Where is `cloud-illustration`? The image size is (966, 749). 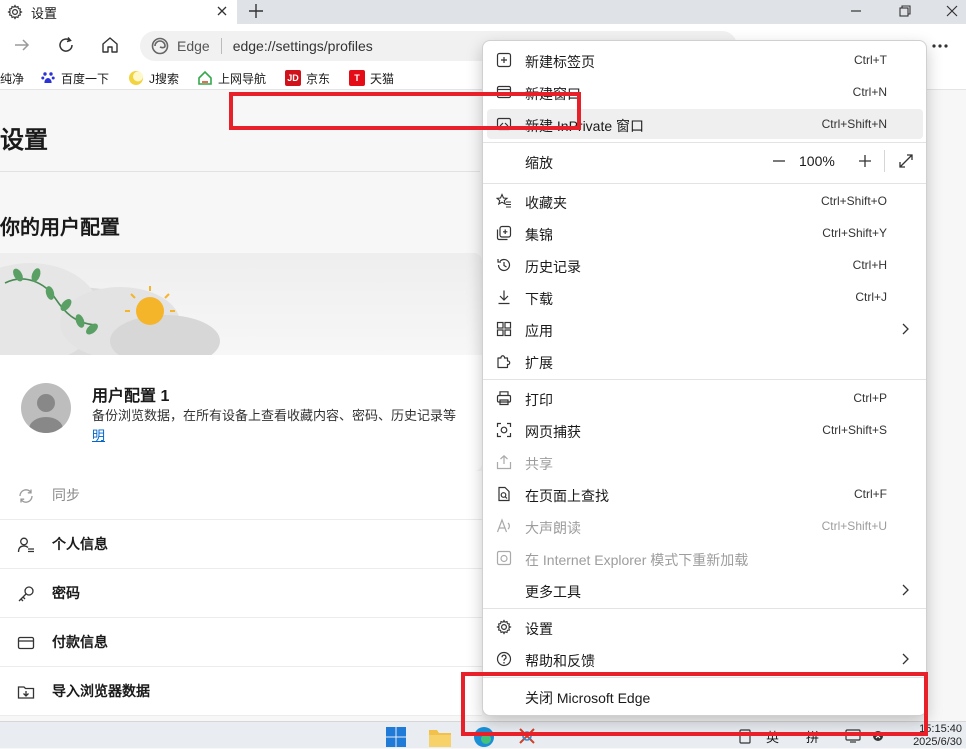
cloud-illustration is located at coordinates (110, 309).